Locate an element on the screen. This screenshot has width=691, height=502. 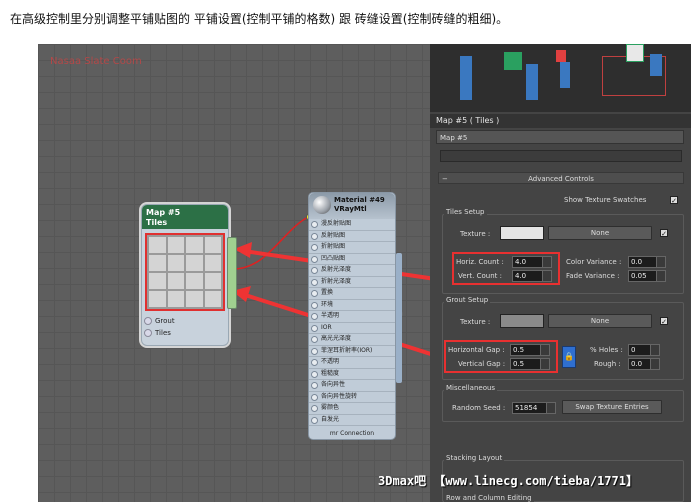
stacking-layout-title: Stacking Layout is located at coordinates (474, 458).